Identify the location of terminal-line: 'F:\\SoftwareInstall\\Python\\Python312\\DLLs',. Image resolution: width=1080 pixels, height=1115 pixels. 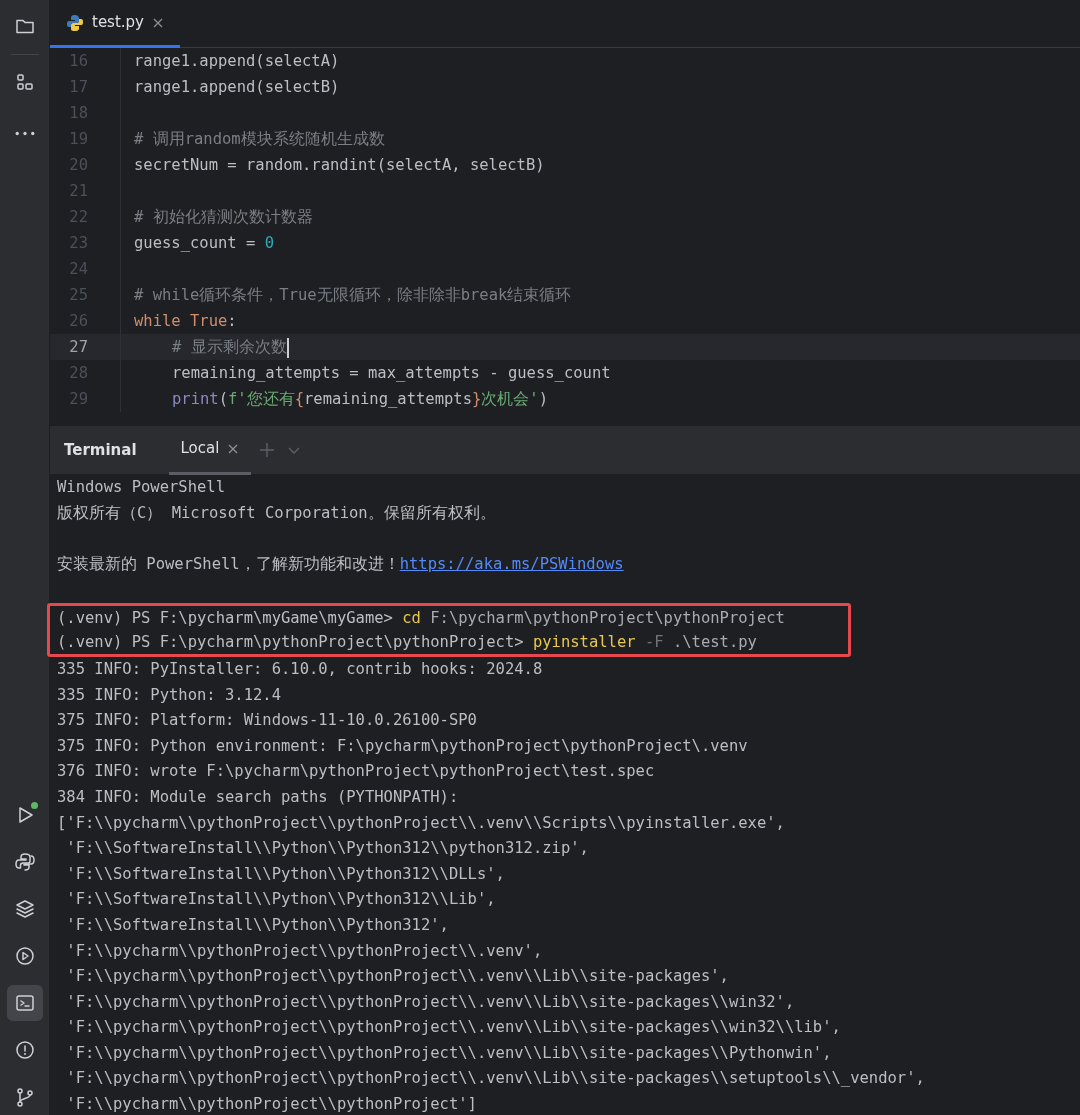
(285, 874).